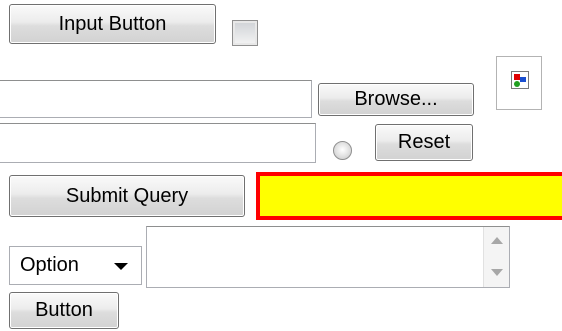 This screenshot has width=562, height=331. What do you see at coordinates (328, 257) in the screenshot?
I see `textarea` at bounding box center [328, 257].